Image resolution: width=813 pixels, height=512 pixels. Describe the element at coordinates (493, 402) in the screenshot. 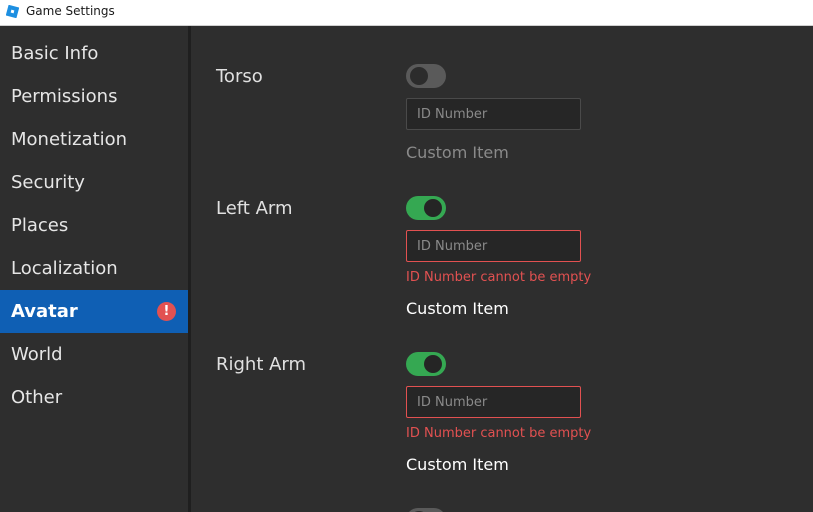

I see `right-arm-id-input` at that location.